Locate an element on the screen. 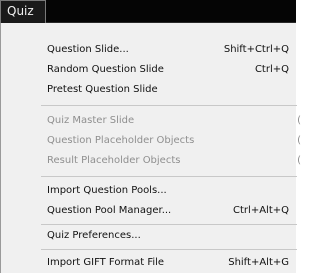 The height and width of the screenshot is (273, 320). menu-bar: Quiz is located at coordinates (148, 11).